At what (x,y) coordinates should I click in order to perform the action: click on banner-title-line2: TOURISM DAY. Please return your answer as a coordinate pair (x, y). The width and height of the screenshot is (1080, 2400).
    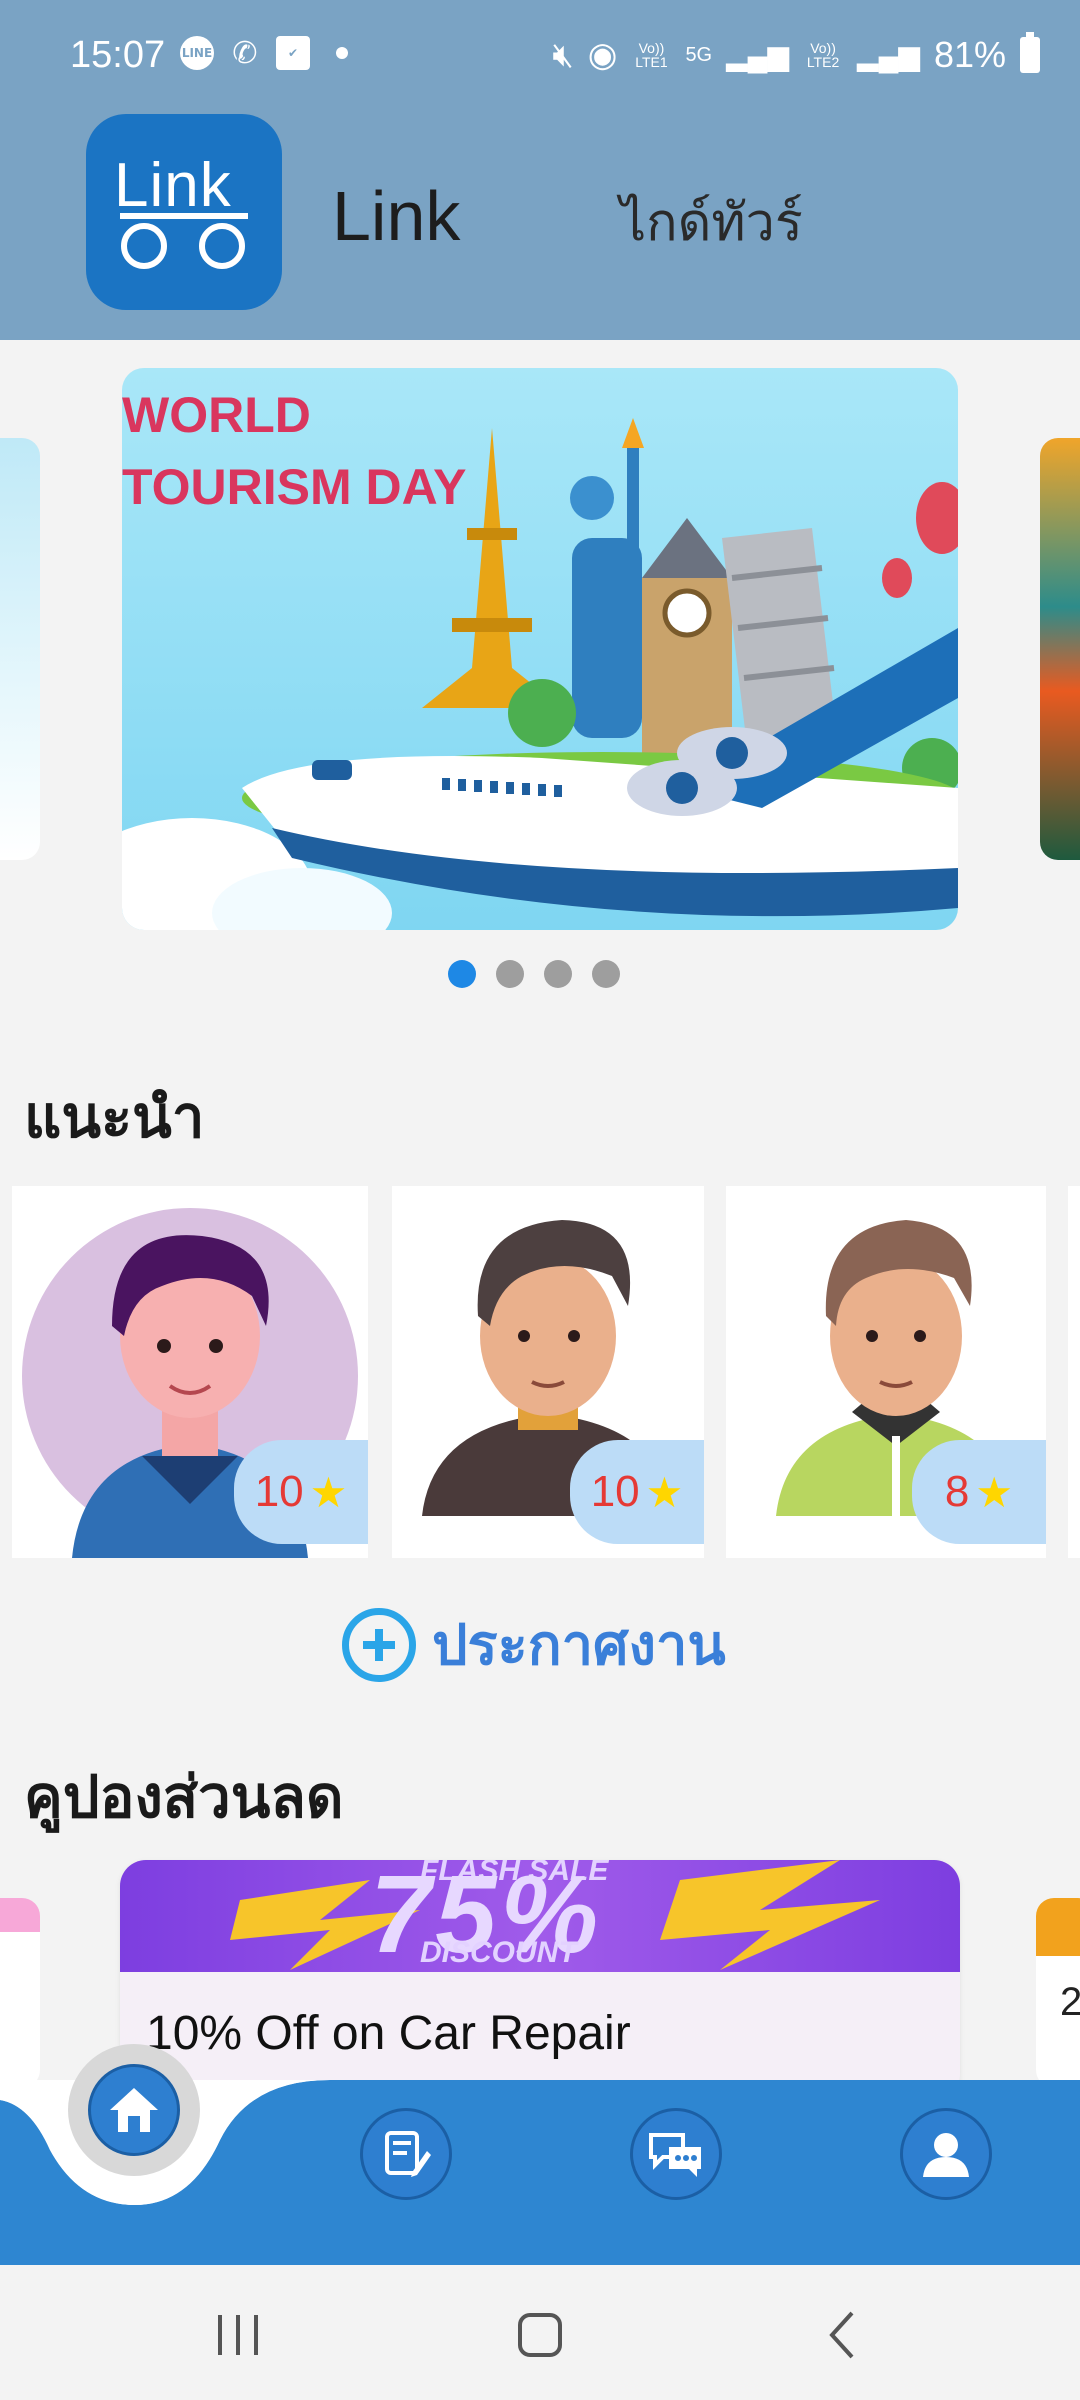
    Looking at the image, I should click on (294, 487).